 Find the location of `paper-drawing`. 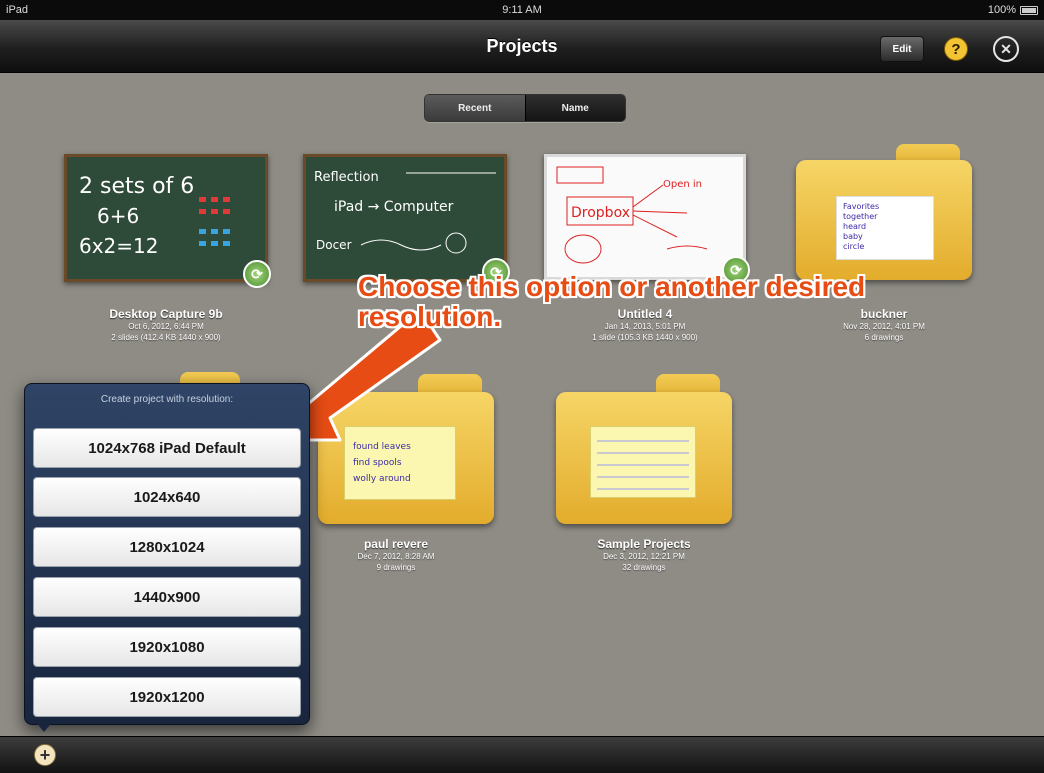

paper-drawing is located at coordinates (643, 465).